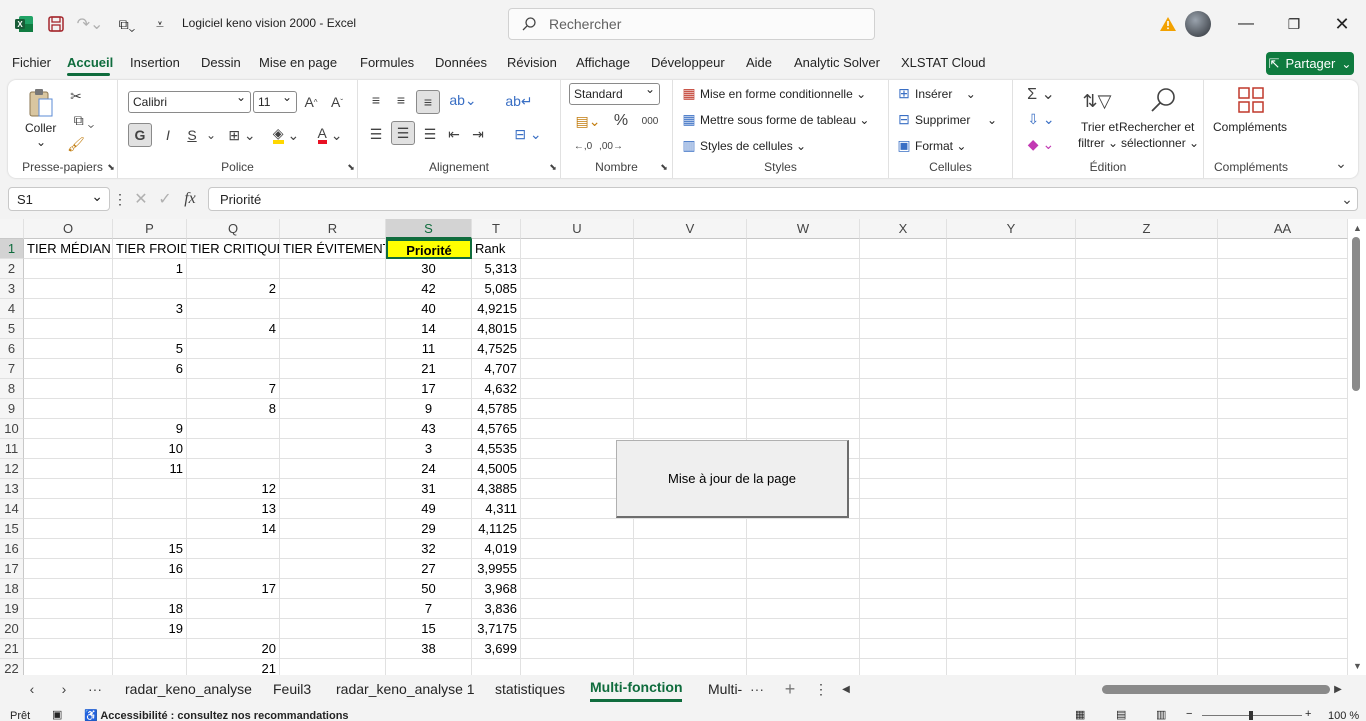 Image resolution: width=1366 pixels, height=721 pixels. Describe the element at coordinates (496, 649) in the screenshot. I see `table-cell-t: 3,699` at that location.